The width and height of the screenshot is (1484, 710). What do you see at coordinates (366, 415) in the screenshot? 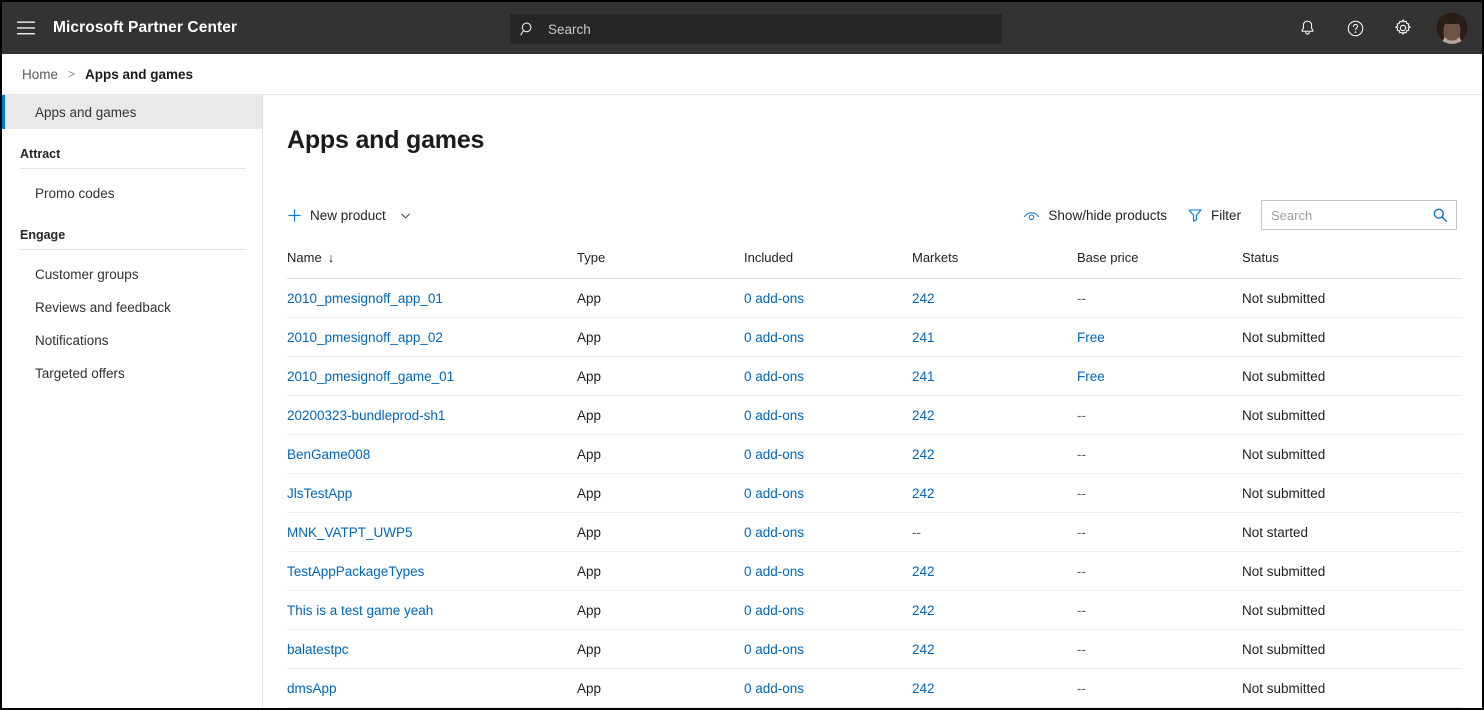
I see `cell-product-name-value: 20200323-bundleprod-sh1` at bounding box center [366, 415].